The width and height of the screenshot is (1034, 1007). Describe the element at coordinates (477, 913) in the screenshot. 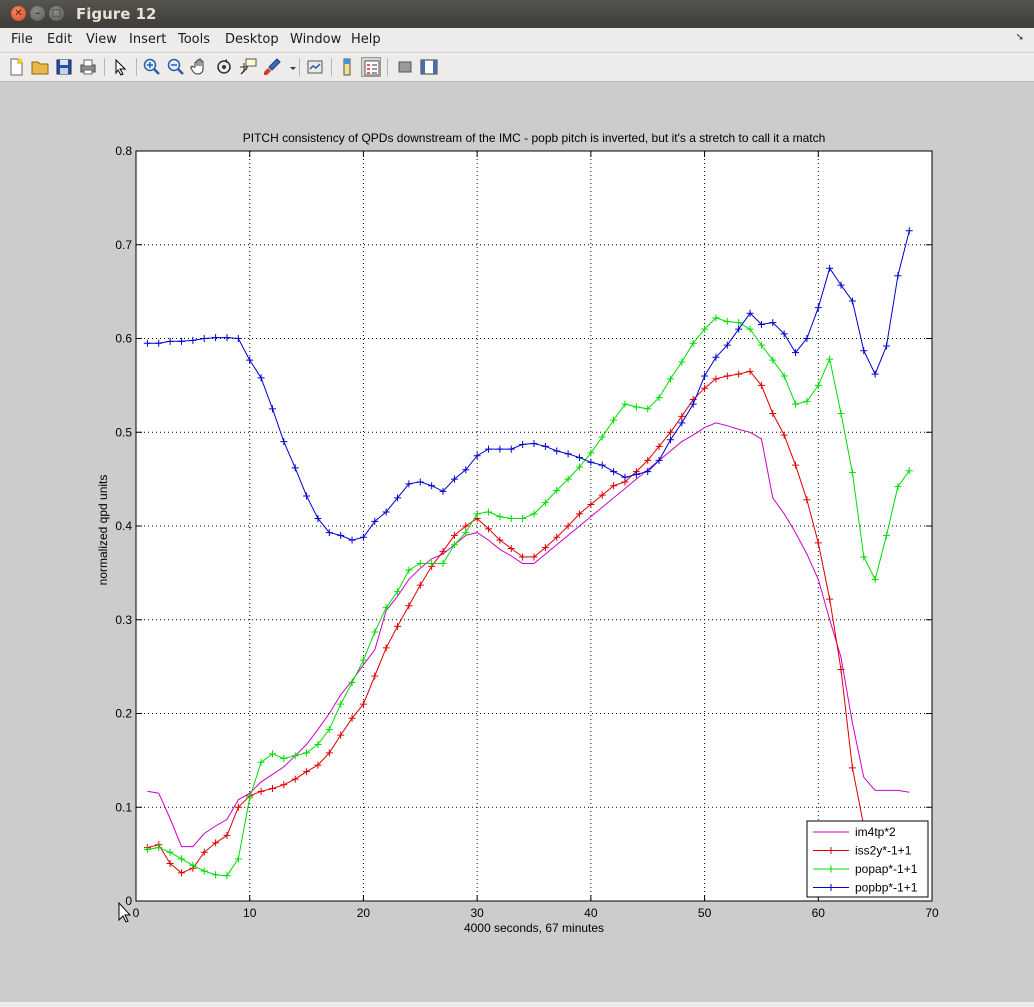

I see `x-tick-label: 30` at that location.